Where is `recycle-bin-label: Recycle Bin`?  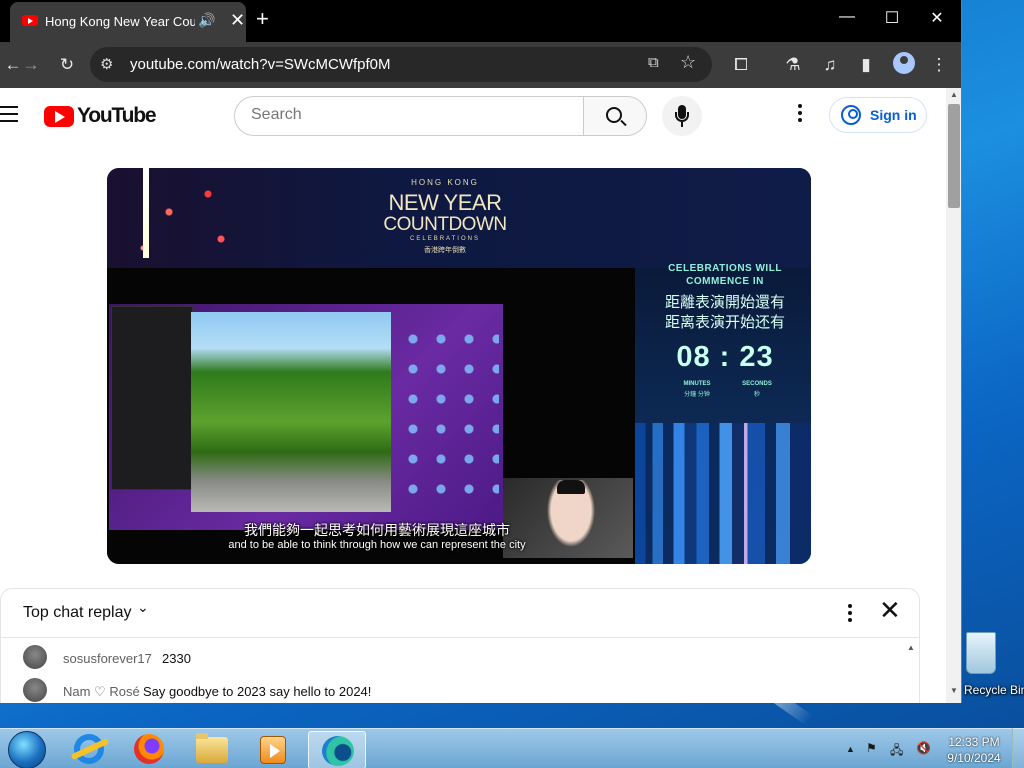 recycle-bin-label: Recycle Bin is located at coordinates (994, 690).